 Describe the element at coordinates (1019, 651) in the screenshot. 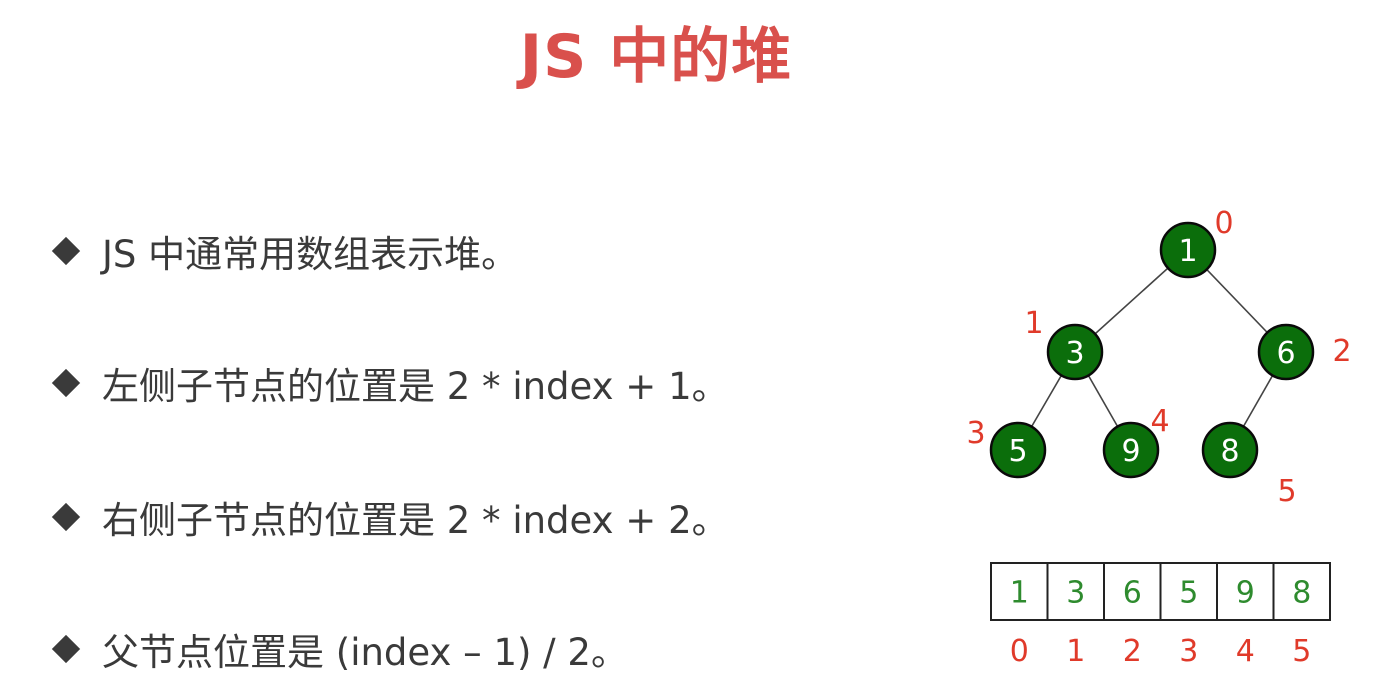

I see `array-index-label: 0` at that location.